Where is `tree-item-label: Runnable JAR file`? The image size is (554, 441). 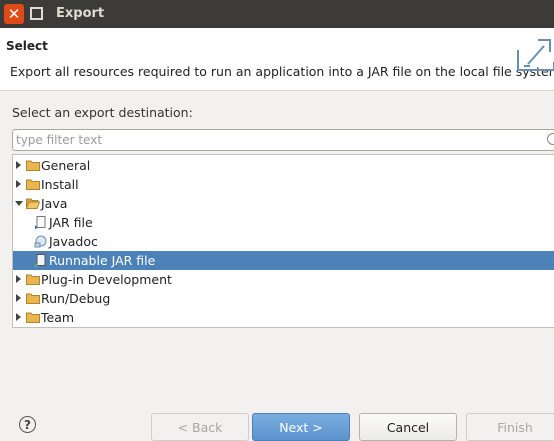
tree-item-label: Runnable JAR file is located at coordinates (102, 260).